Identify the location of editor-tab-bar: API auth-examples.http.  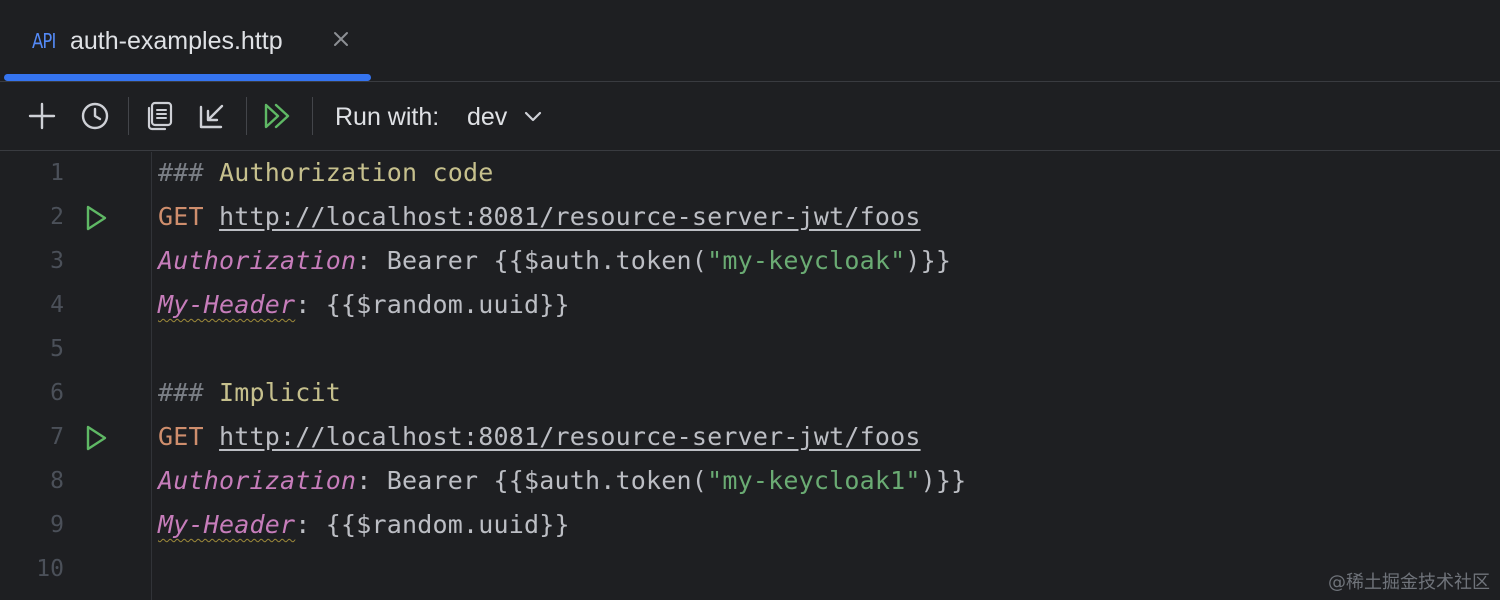
(750, 41).